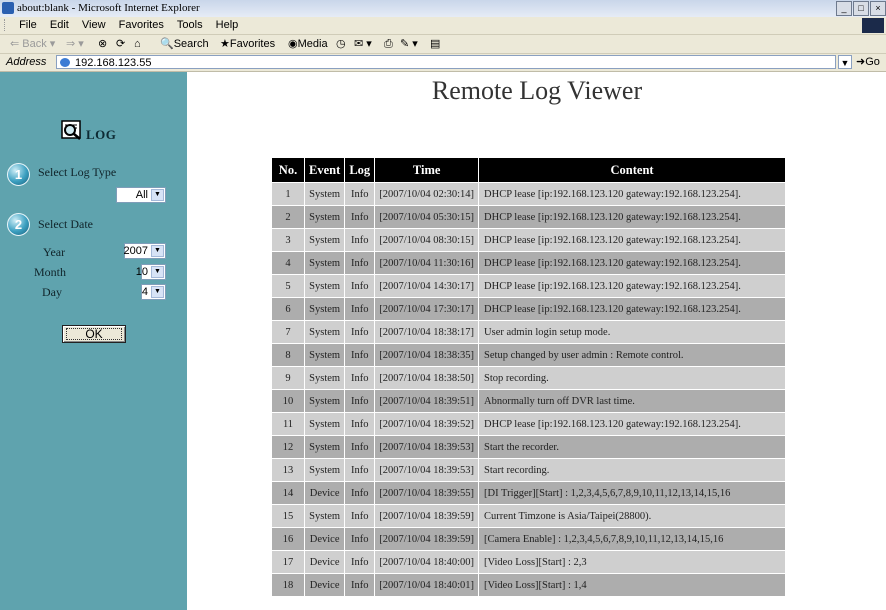 Image resolution: width=886 pixels, height=610 pixels. I want to click on month-select: 10 ▼, so click(151, 272).